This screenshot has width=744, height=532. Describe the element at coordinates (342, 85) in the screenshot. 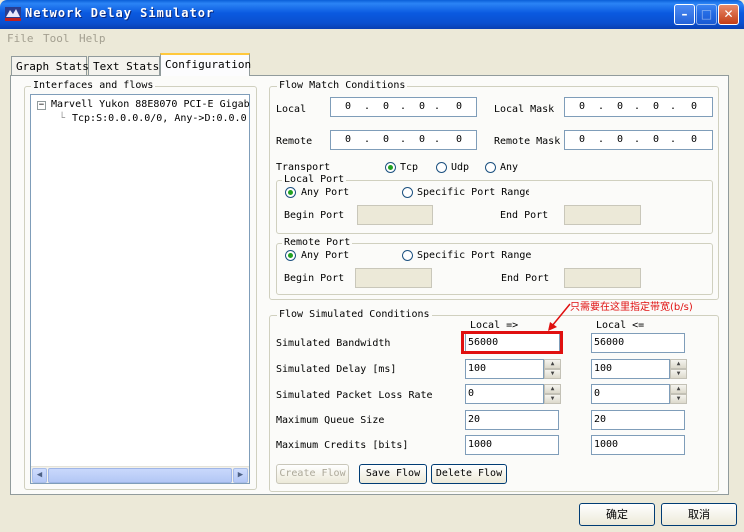

I see `flow-match-title: Flow Match Conditions` at that location.